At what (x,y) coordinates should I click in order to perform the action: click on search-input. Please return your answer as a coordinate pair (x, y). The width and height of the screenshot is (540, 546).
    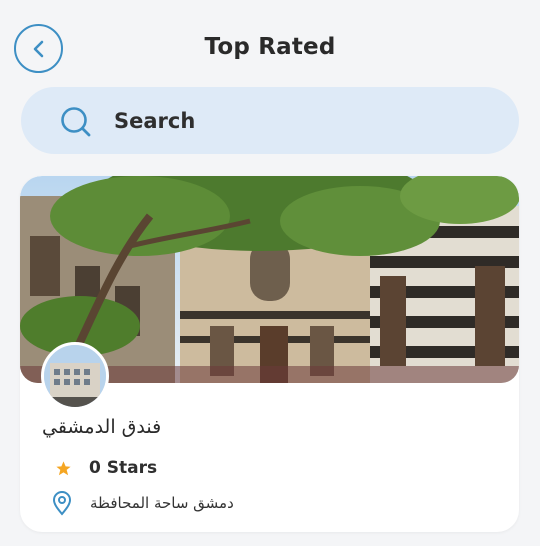
    Looking at the image, I should click on (304, 121).